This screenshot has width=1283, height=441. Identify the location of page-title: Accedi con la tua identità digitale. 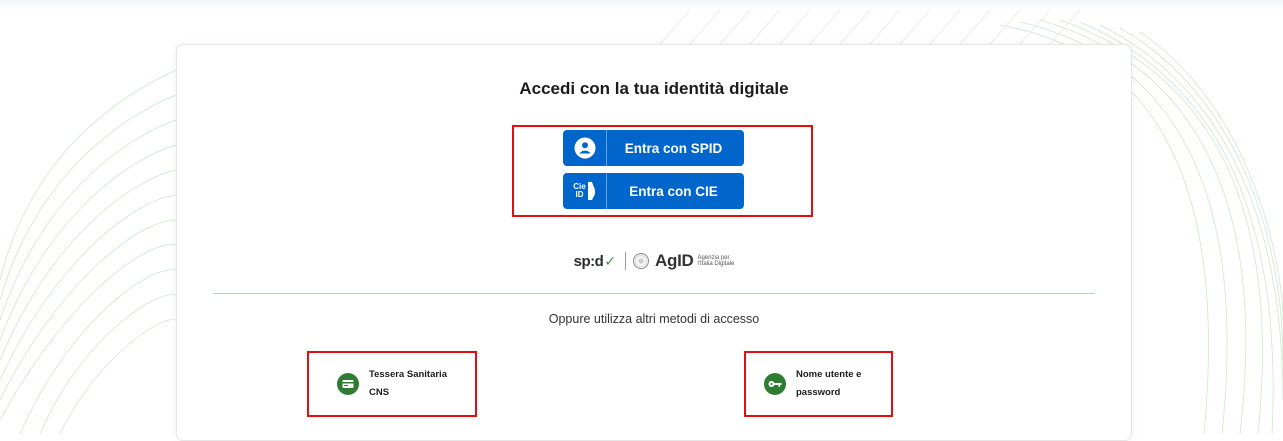
(654, 88).